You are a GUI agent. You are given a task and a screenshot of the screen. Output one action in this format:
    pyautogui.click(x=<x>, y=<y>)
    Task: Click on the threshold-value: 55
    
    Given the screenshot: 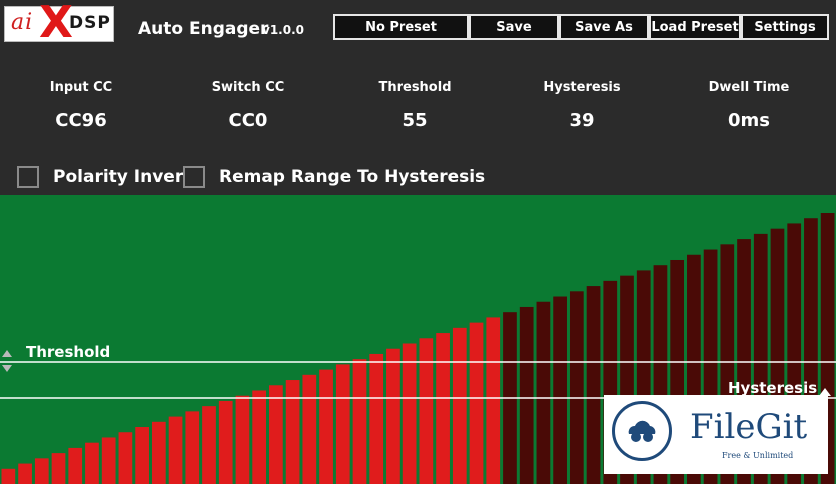 What is the action you would take?
    pyautogui.click(x=415, y=120)
    